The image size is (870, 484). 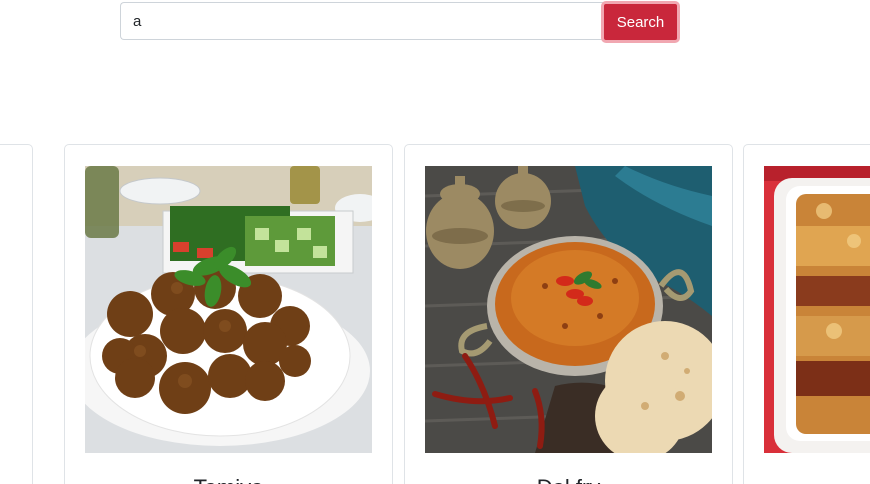 I want to click on recipe-image-lasagna, so click(x=817, y=309).